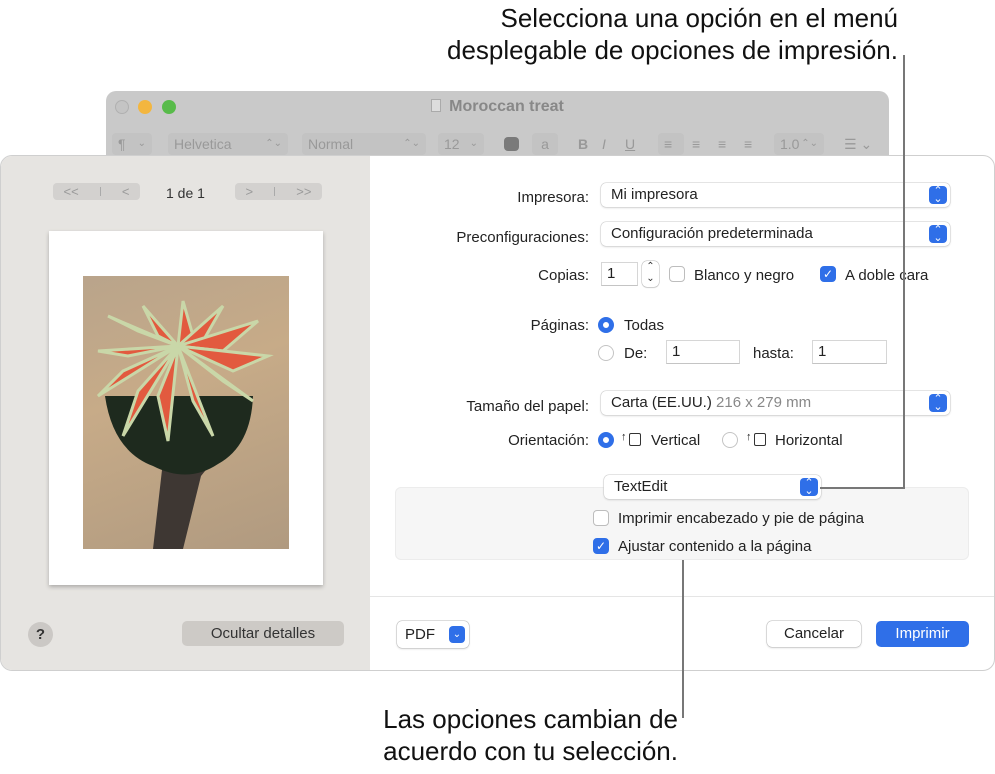  I want to click on font-family-select: Helvetica ⌃⌄, so click(228, 144).